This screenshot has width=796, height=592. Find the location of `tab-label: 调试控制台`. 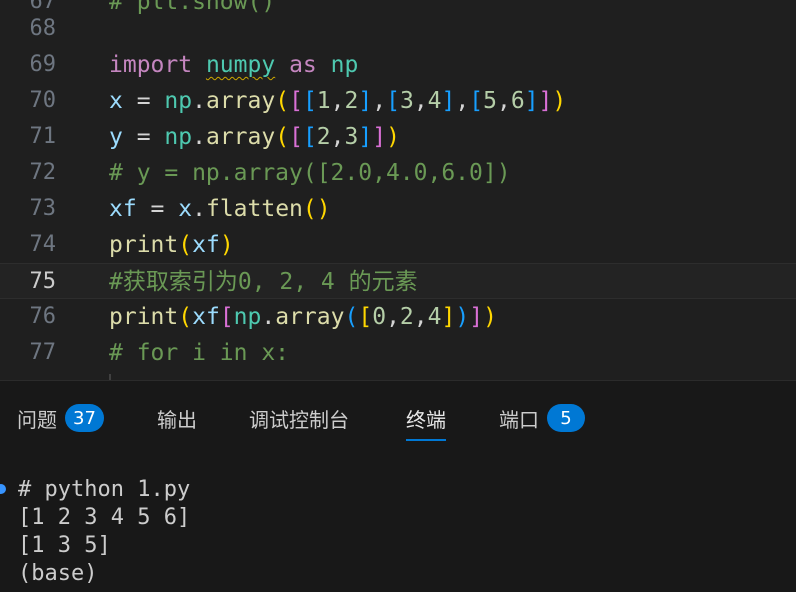

tab-label: 调试控制台 is located at coordinates (299, 419).